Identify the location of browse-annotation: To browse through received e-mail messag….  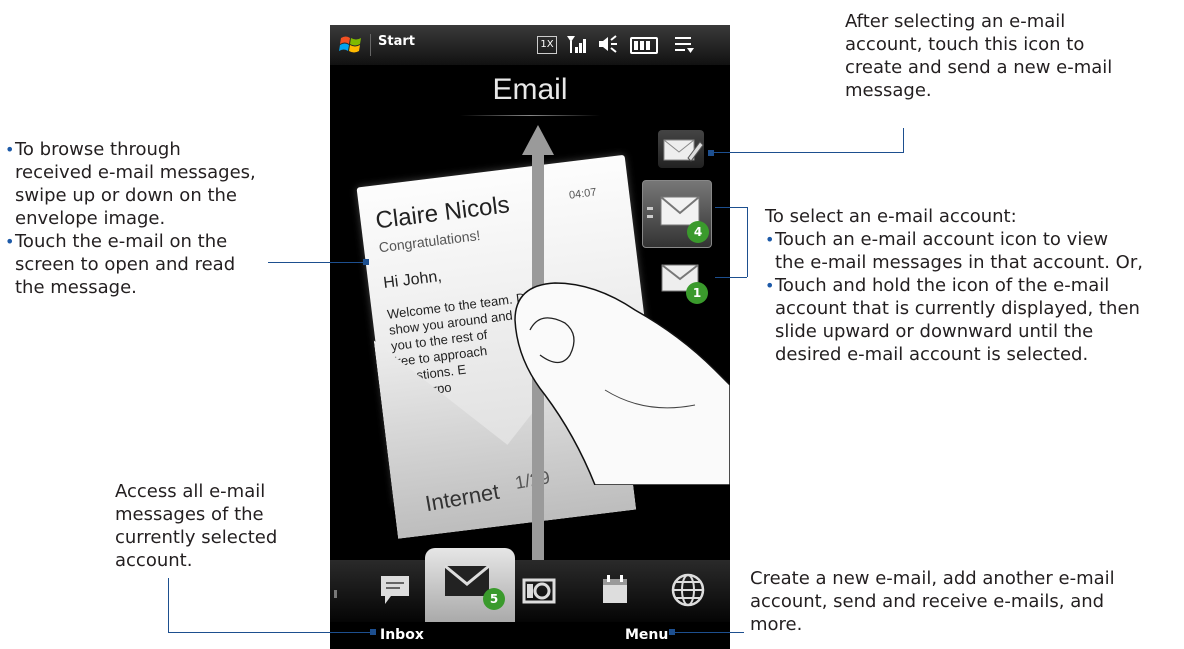
(155, 218).